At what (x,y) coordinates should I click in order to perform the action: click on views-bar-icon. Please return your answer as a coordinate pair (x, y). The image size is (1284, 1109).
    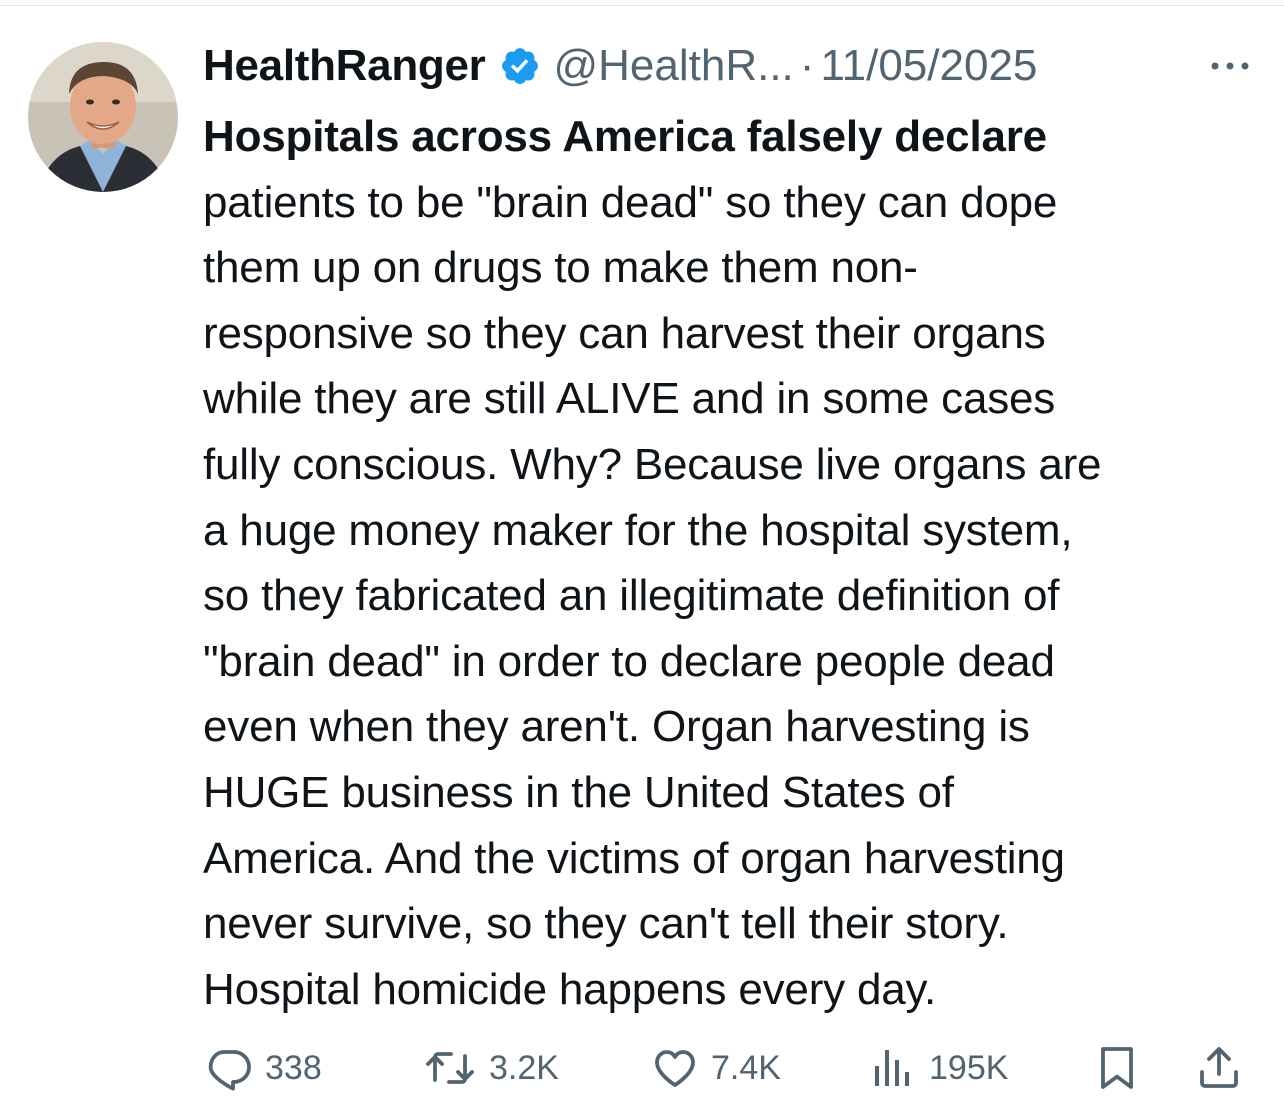
    Looking at the image, I should click on (892, 1068).